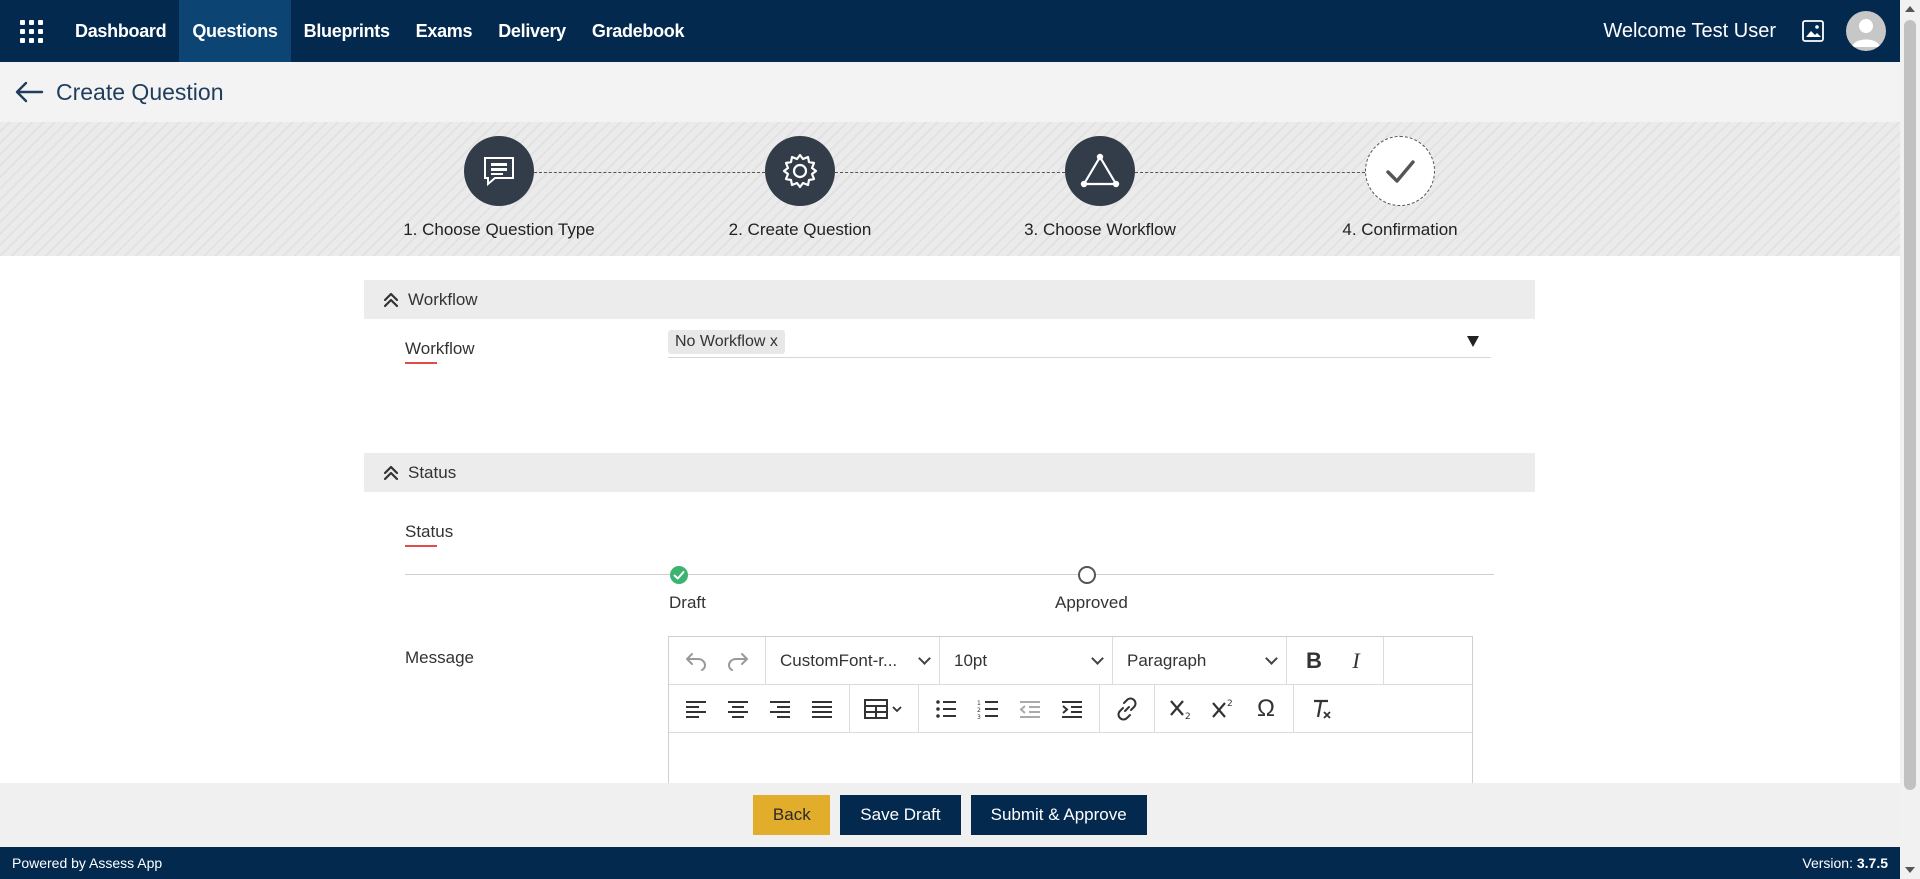 This screenshot has height=879, width=1920. I want to click on clear-format-group, so click(1321, 708).